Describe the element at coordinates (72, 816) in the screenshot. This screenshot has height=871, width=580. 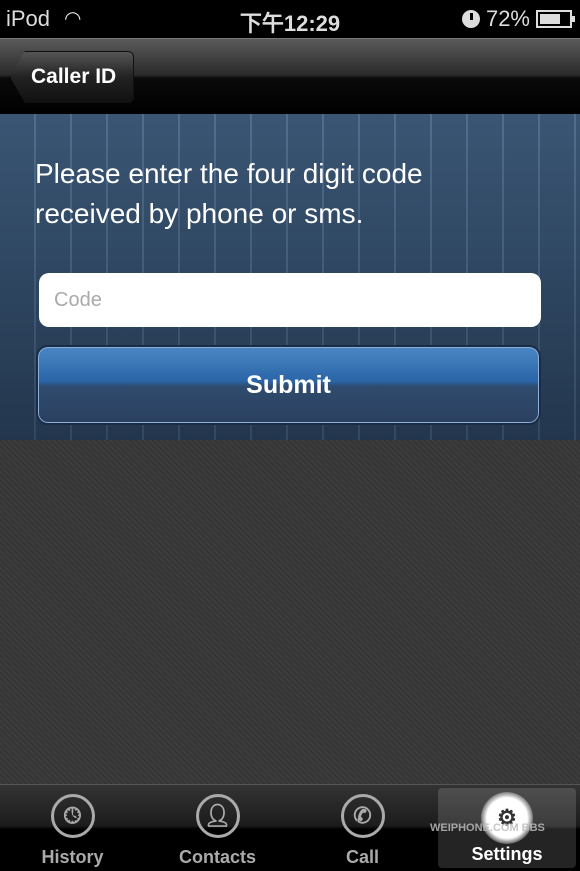
I see `clock-icon: 🕓︎` at that location.